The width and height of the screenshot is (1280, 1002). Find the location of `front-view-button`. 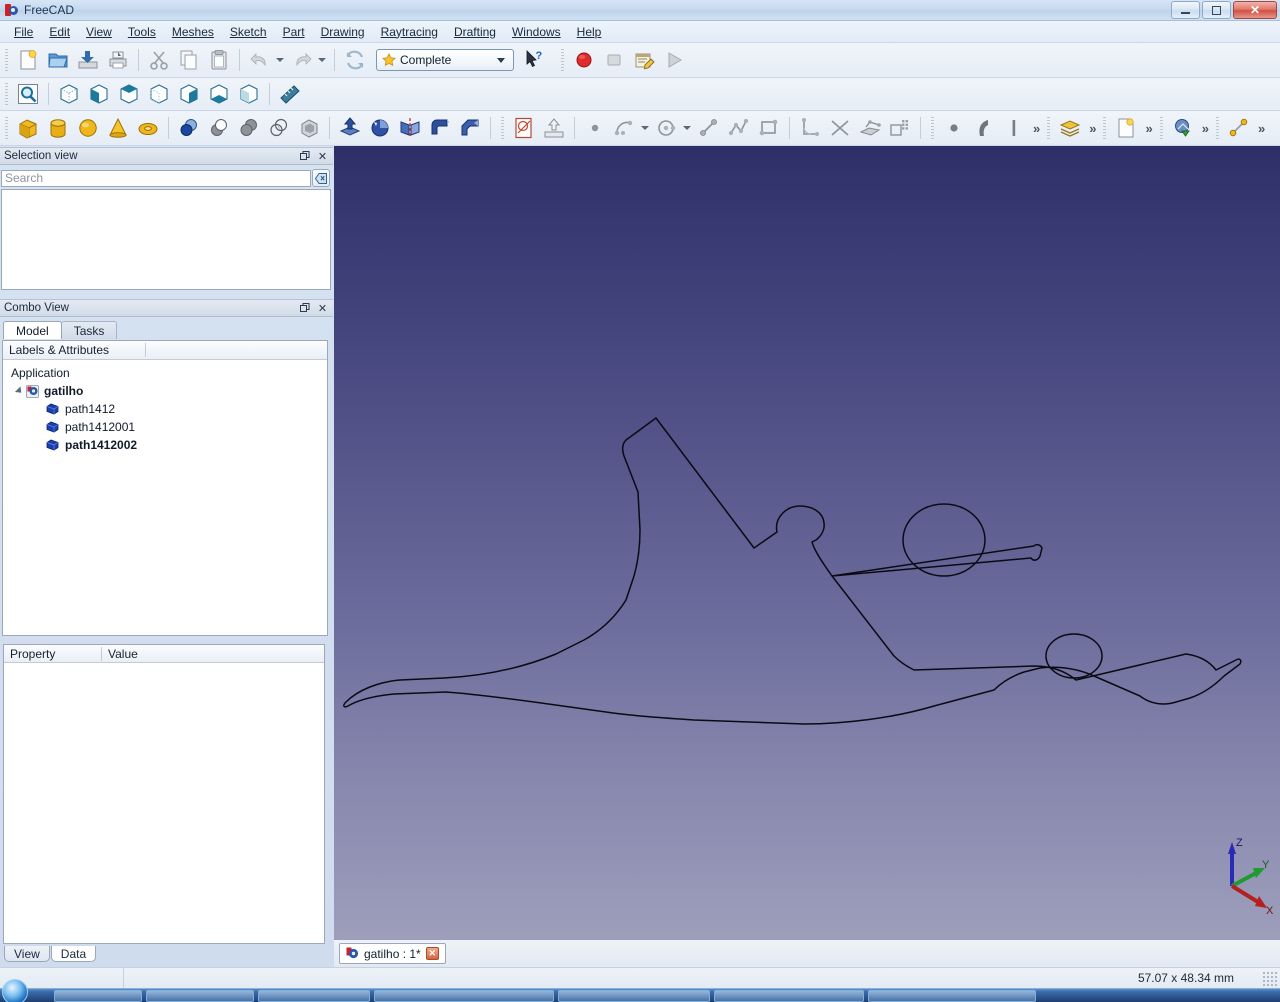

front-view-button is located at coordinates (99, 94).